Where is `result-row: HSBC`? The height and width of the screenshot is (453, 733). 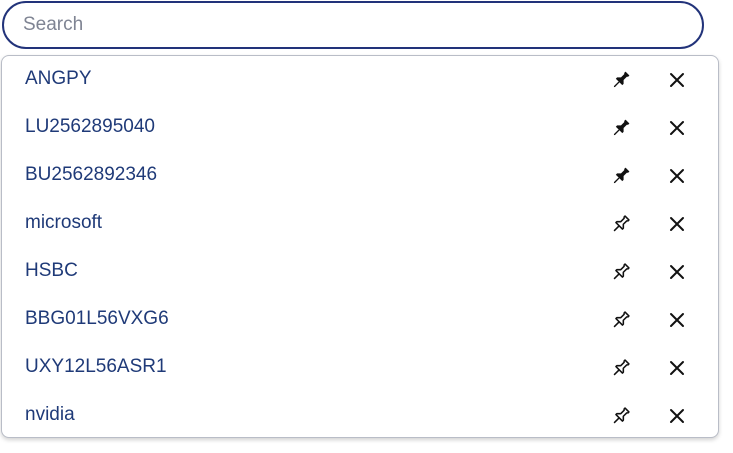 result-row: HSBC is located at coordinates (360, 272).